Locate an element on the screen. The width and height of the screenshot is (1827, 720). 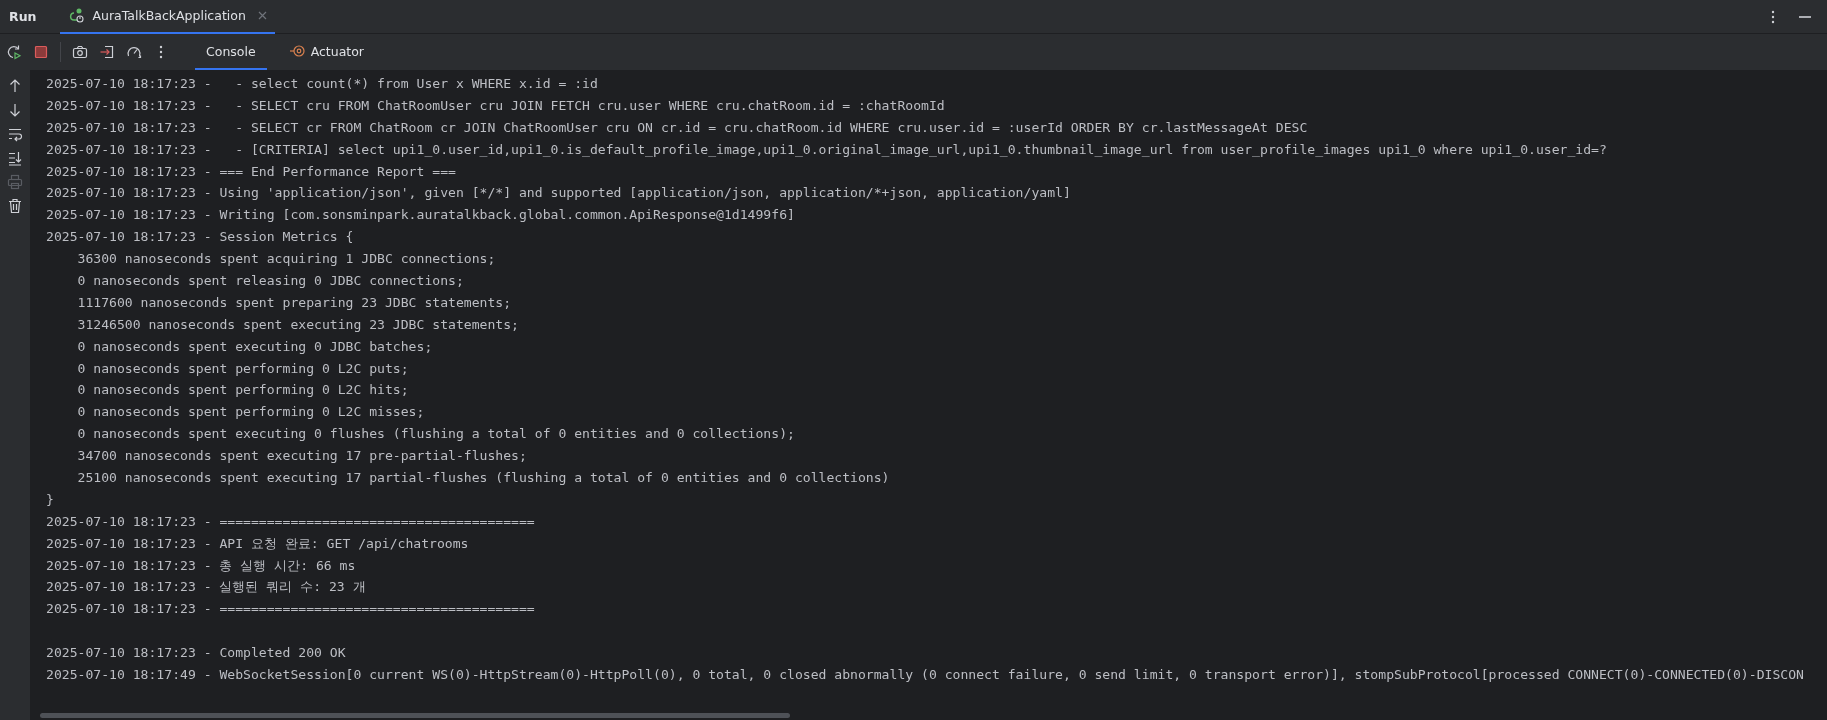
log-line: 2025-07-10 18:17:23 - Writing [com.sonsminpark.auratalkback.global.common.ApiResponse@1d1499f6] is located at coordinates (420, 215).